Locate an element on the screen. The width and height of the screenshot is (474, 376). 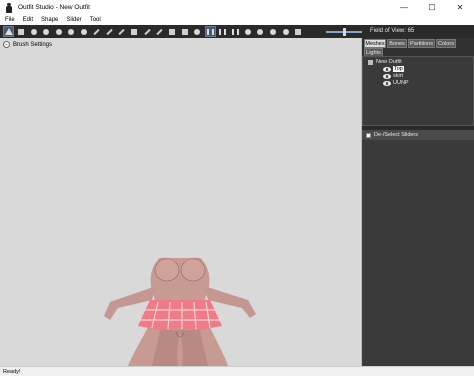
menu-tool: Tool is located at coordinates (95, 20).